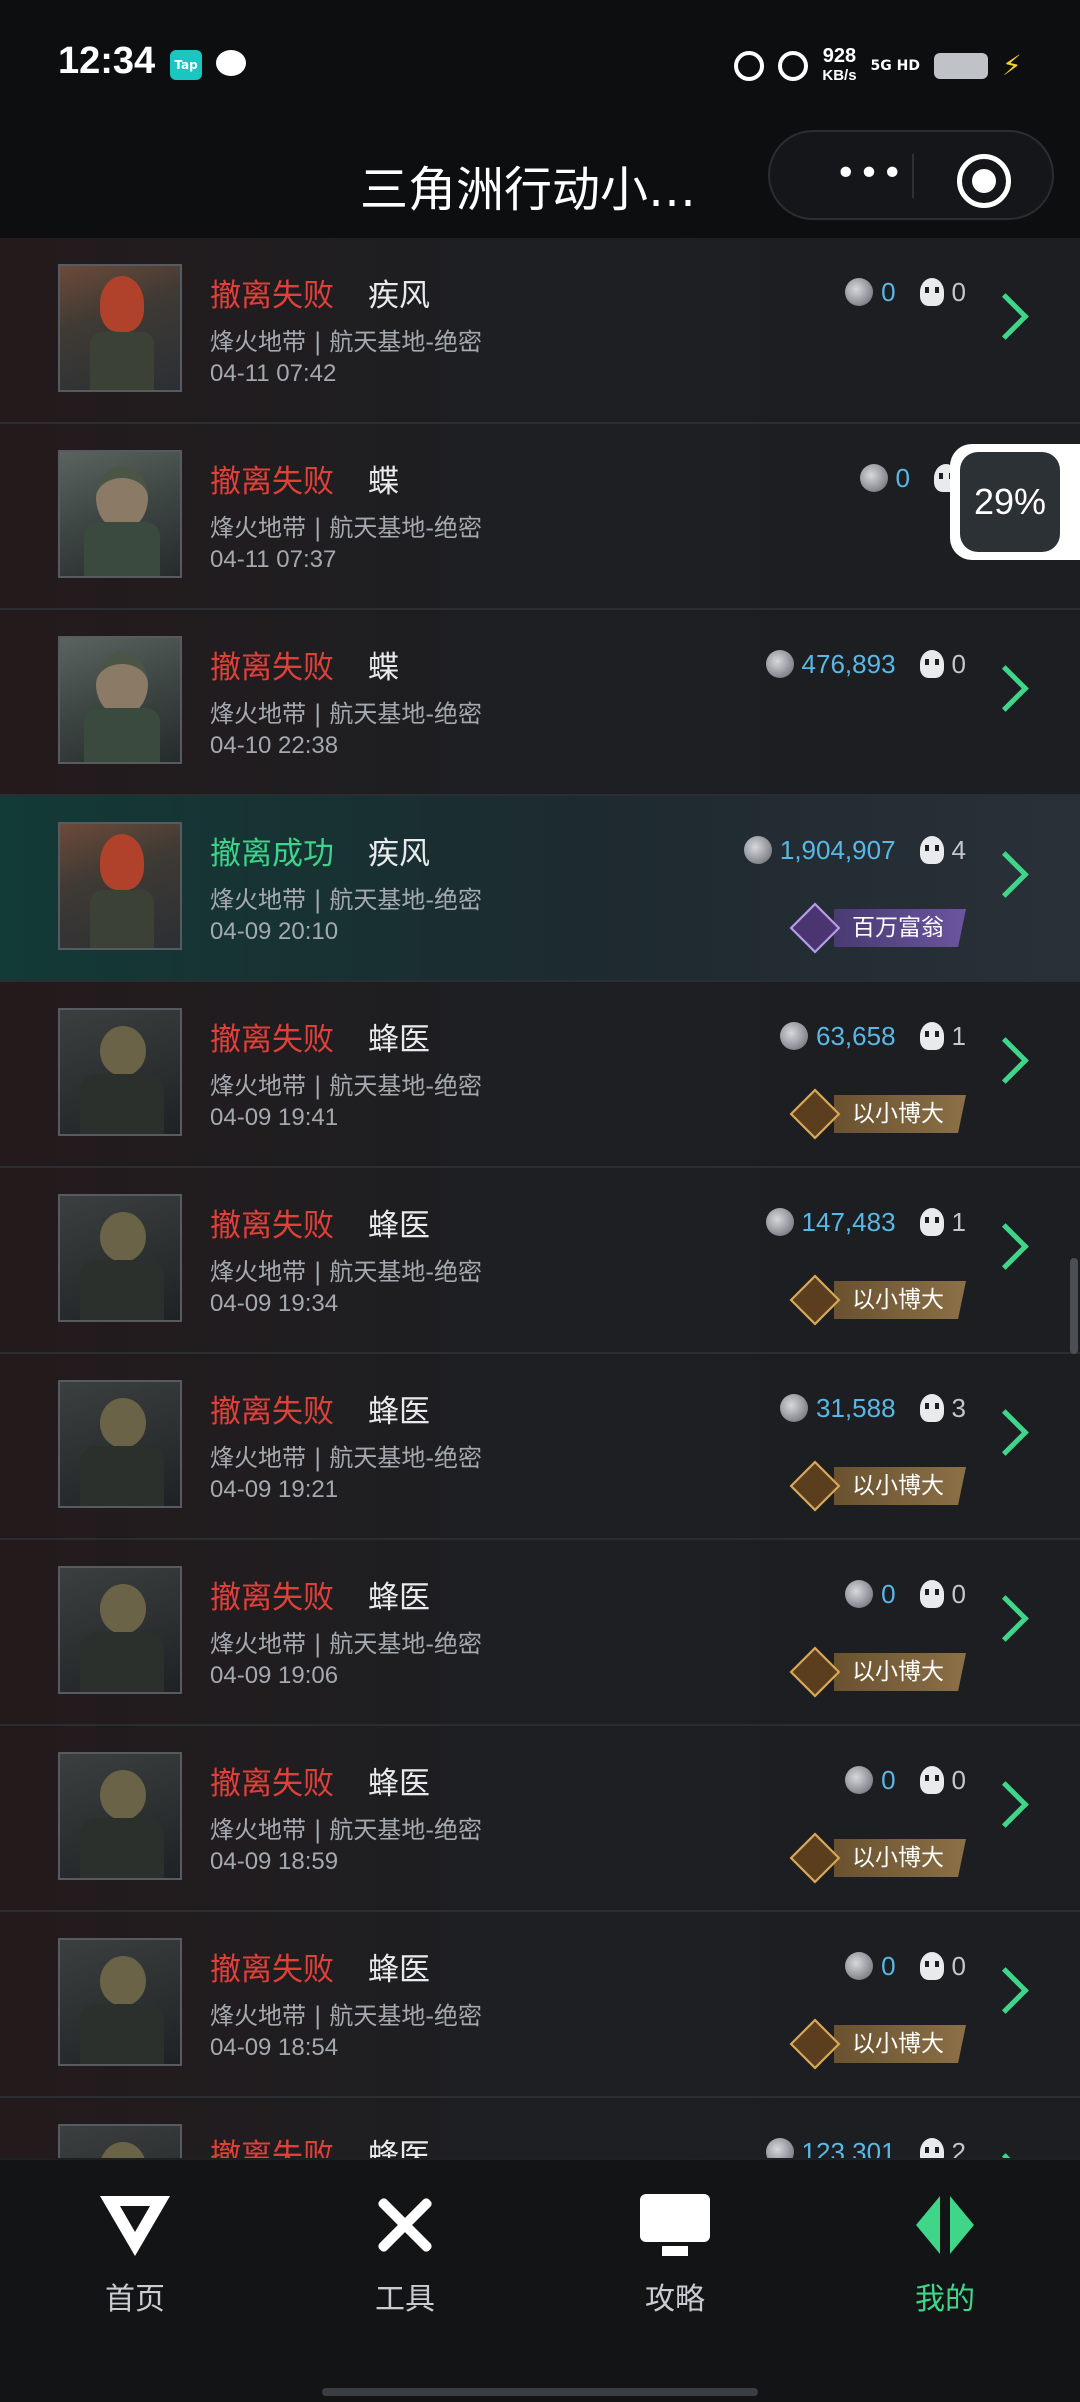 Image resolution: width=1080 pixels, height=2402 pixels. I want to click on operator-name: 疾风, so click(399, 854).